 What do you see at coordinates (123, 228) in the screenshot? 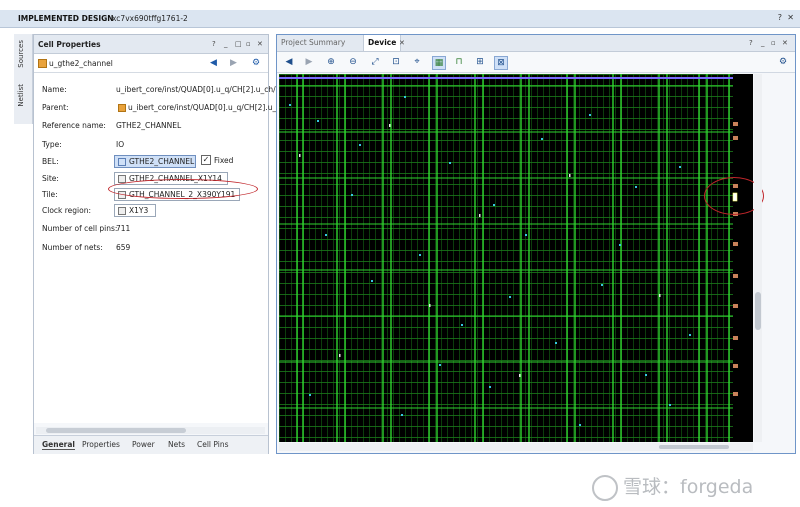
I see `prop-value-cell-pins: 711` at bounding box center [123, 228].